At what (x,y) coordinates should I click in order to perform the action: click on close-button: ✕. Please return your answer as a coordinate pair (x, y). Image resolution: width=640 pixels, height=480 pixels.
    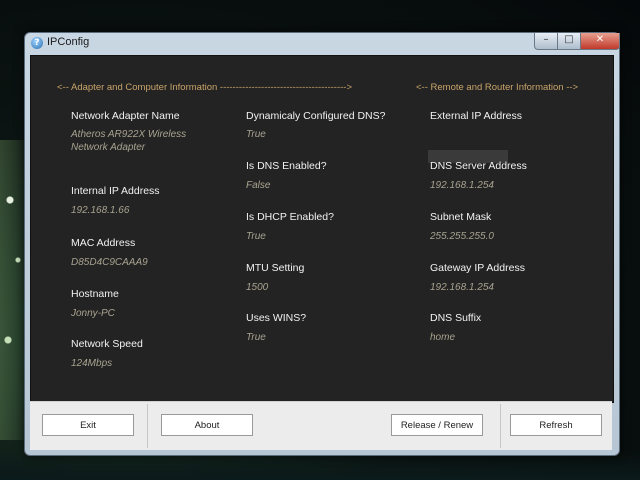
    Looking at the image, I should click on (600, 41).